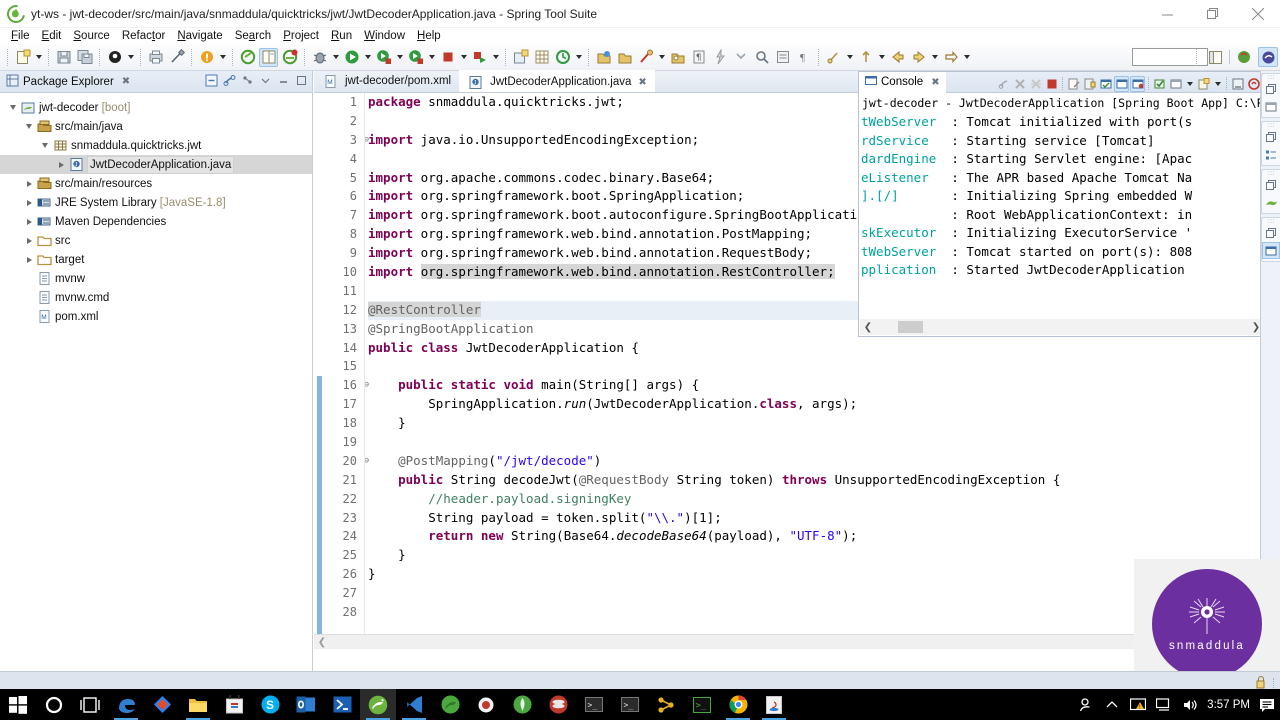 This screenshot has height=720, width=1280. Describe the element at coordinates (156, 126) in the screenshot. I see `tree-item-src-main-java: src/main/java` at that location.